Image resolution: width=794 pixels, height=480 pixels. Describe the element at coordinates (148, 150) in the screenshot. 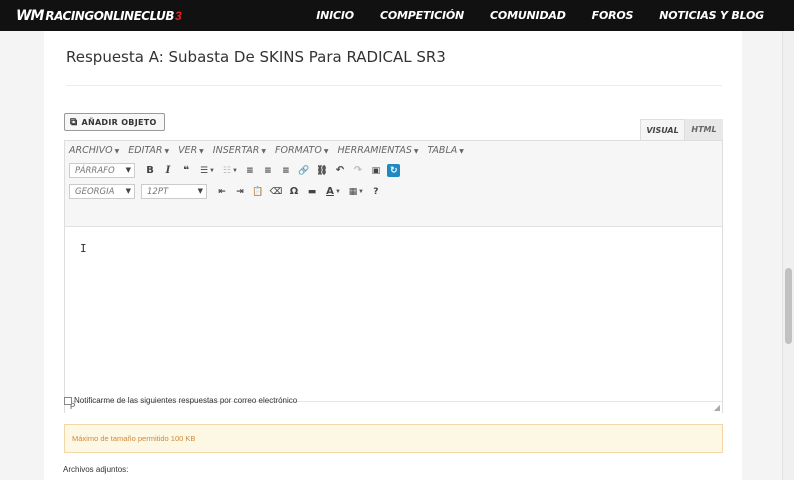

I see `menu-editar: EDITAR ▼` at that location.